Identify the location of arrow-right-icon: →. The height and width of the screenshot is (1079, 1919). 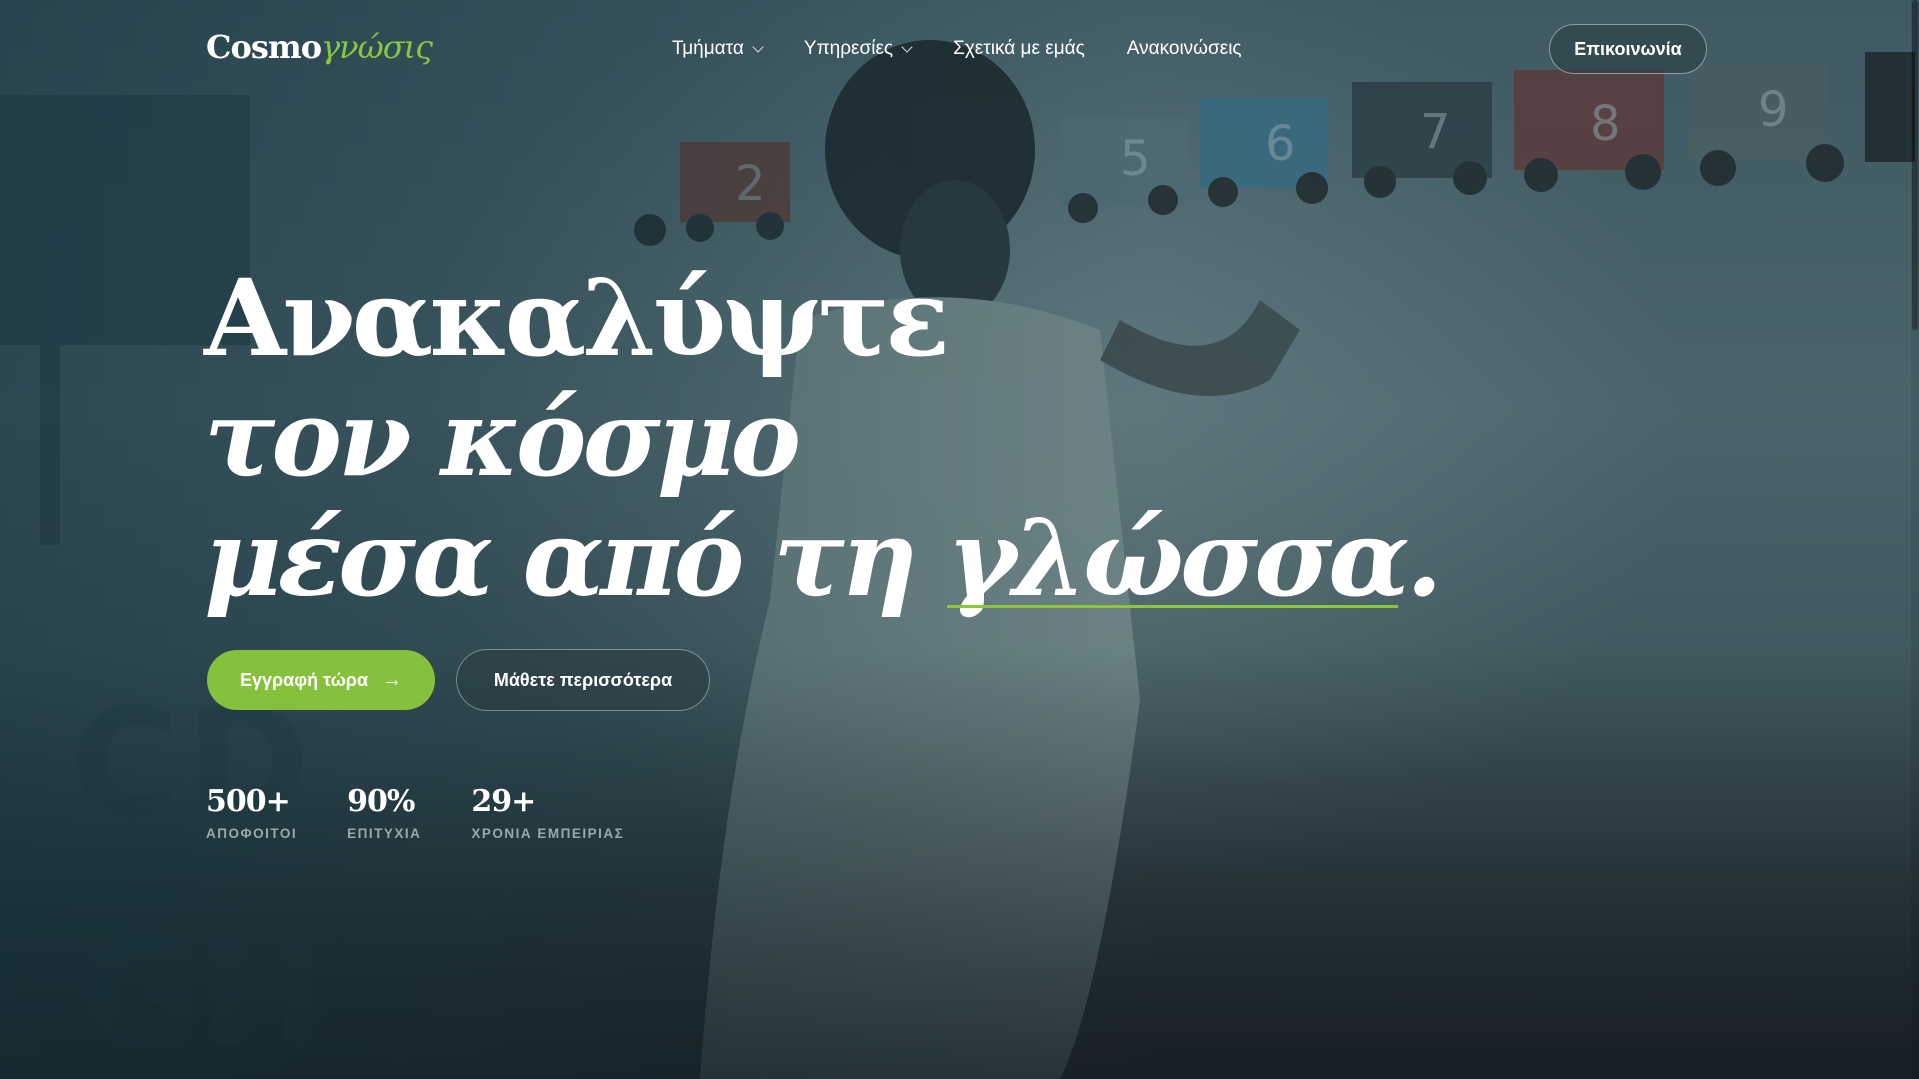
(392, 679).